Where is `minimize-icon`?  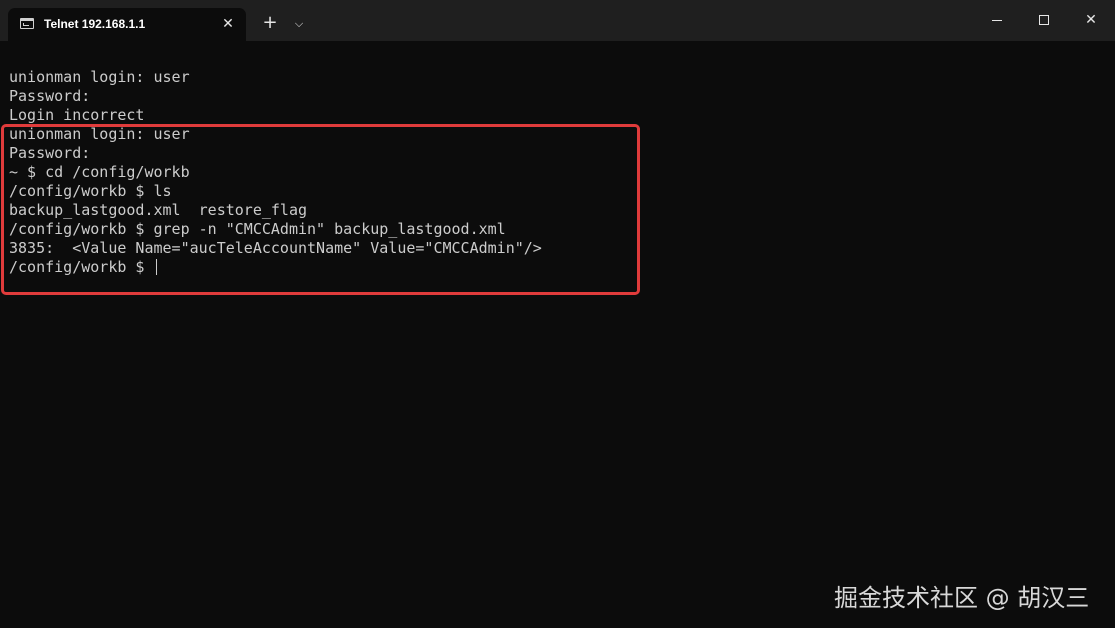 minimize-icon is located at coordinates (997, 20).